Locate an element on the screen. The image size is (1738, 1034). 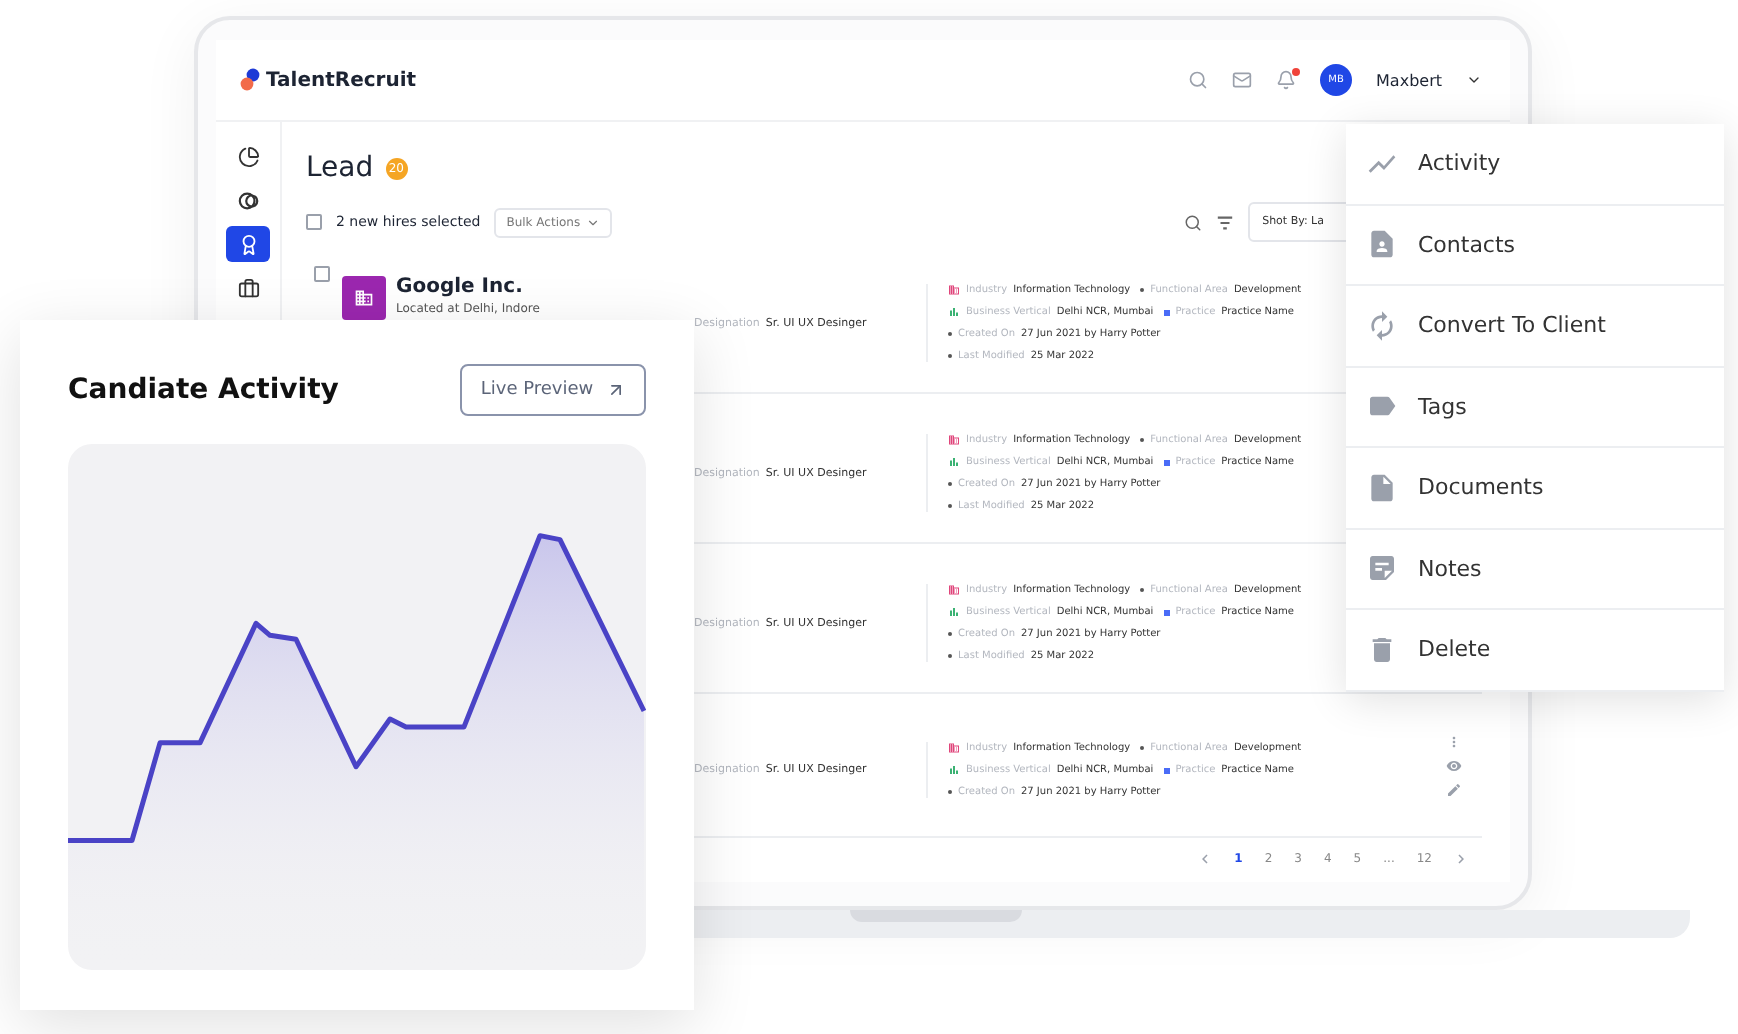
company-name: Google Inc. is located at coordinates (460, 287).